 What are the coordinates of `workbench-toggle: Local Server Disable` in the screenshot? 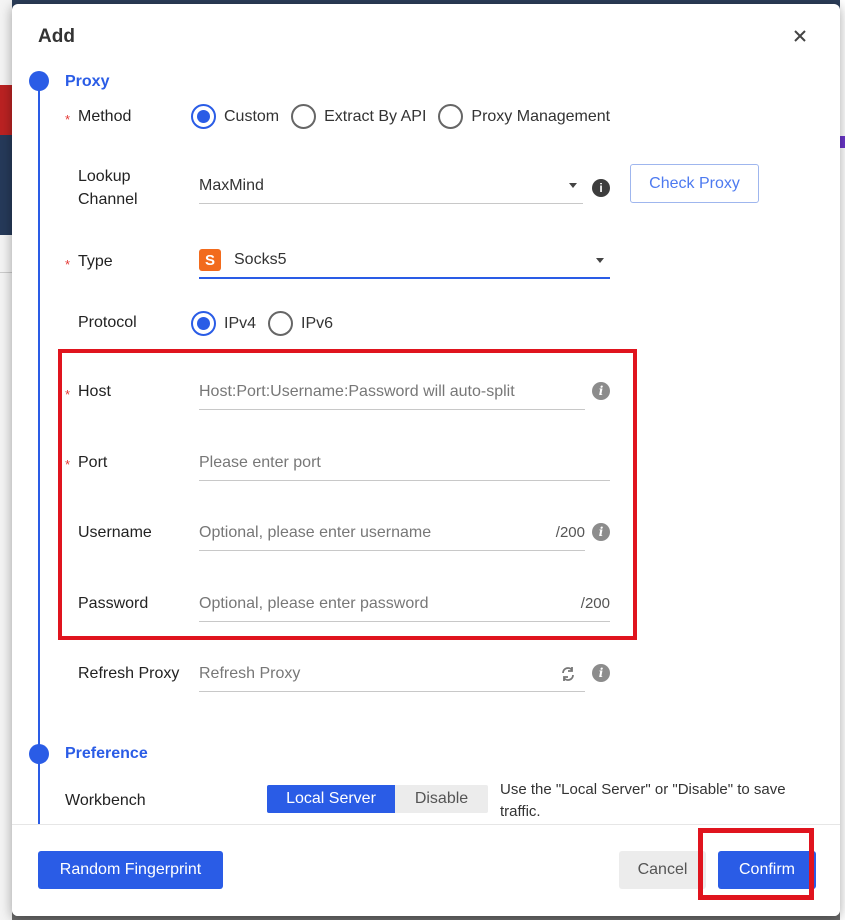 It's located at (377, 799).